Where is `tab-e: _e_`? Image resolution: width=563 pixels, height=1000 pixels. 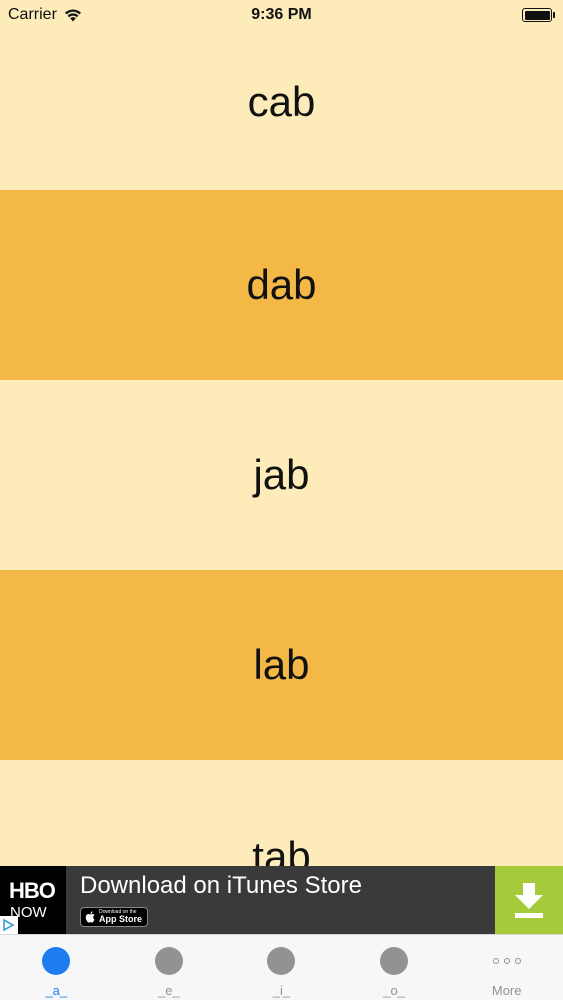
tab-e: _e_ is located at coordinates (169, 967).